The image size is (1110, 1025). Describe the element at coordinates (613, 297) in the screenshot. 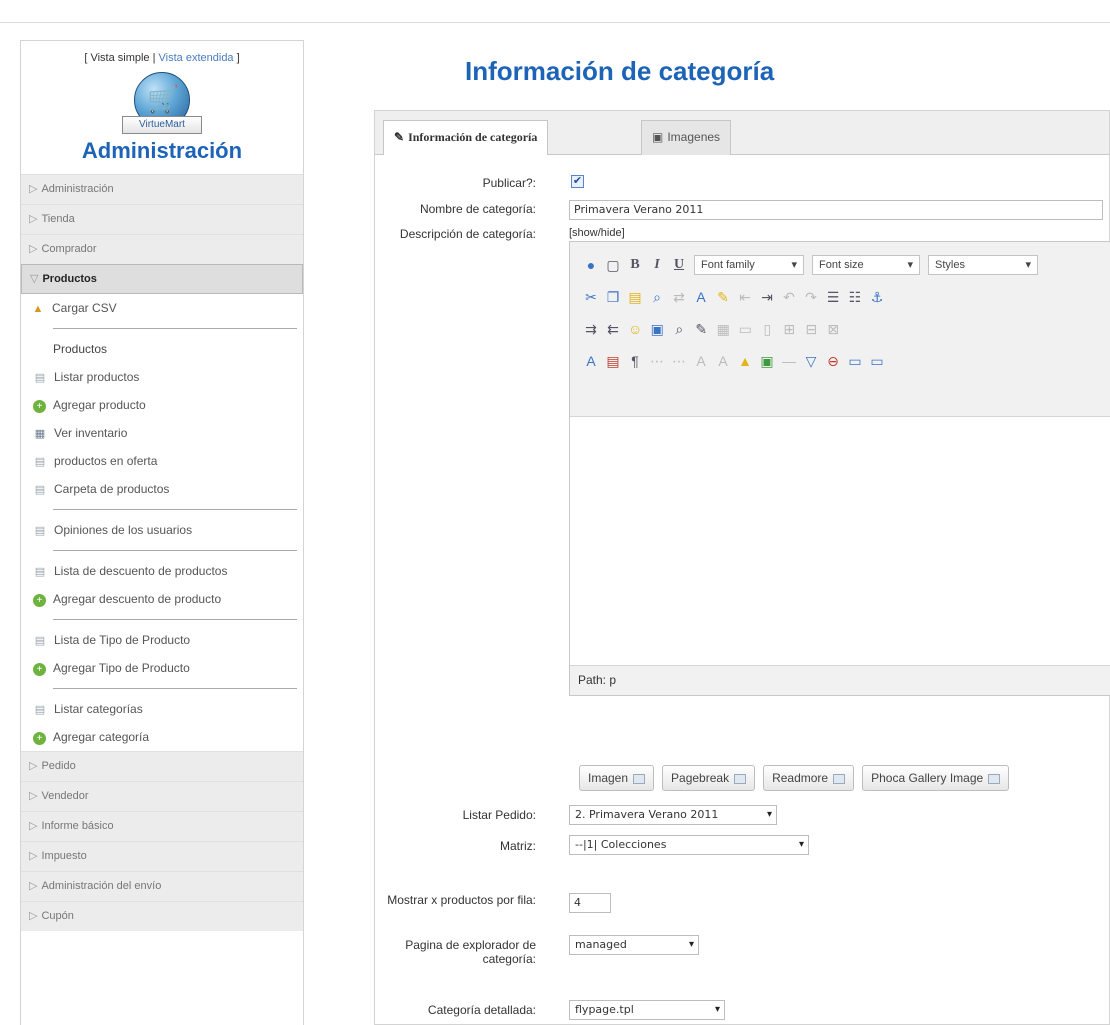

I see `copy-icon: ❐` at that location.